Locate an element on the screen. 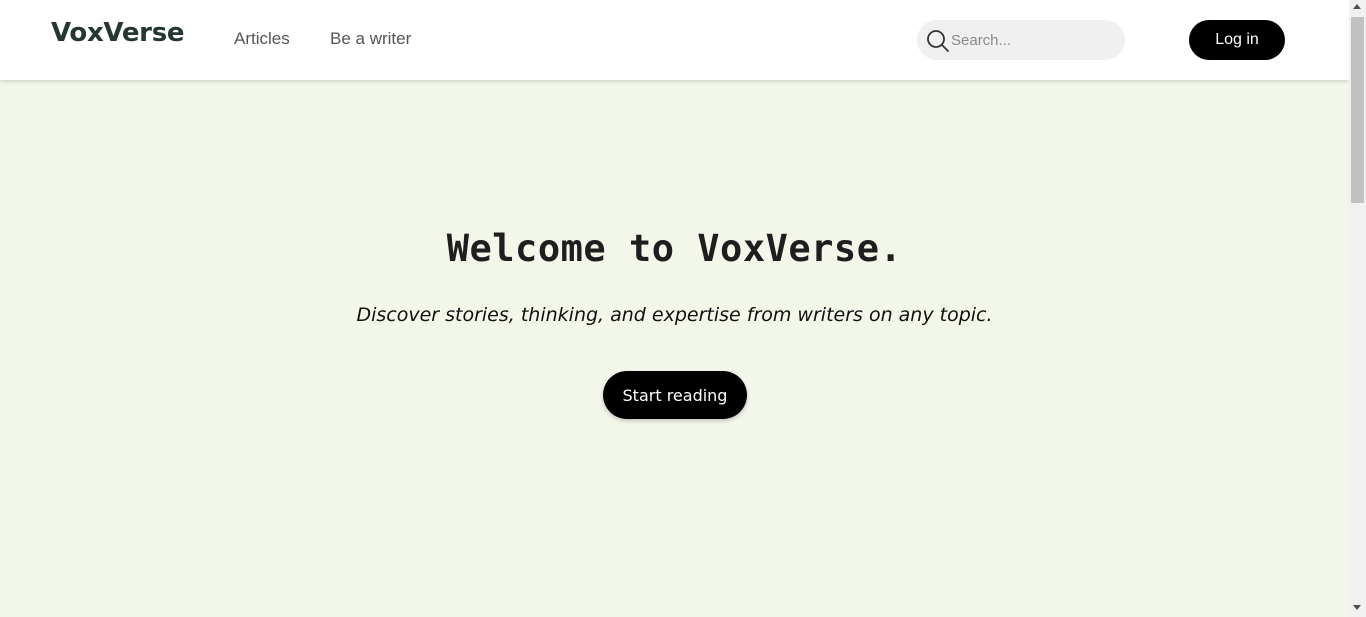  search-box is located at coordinates (1021, 40).